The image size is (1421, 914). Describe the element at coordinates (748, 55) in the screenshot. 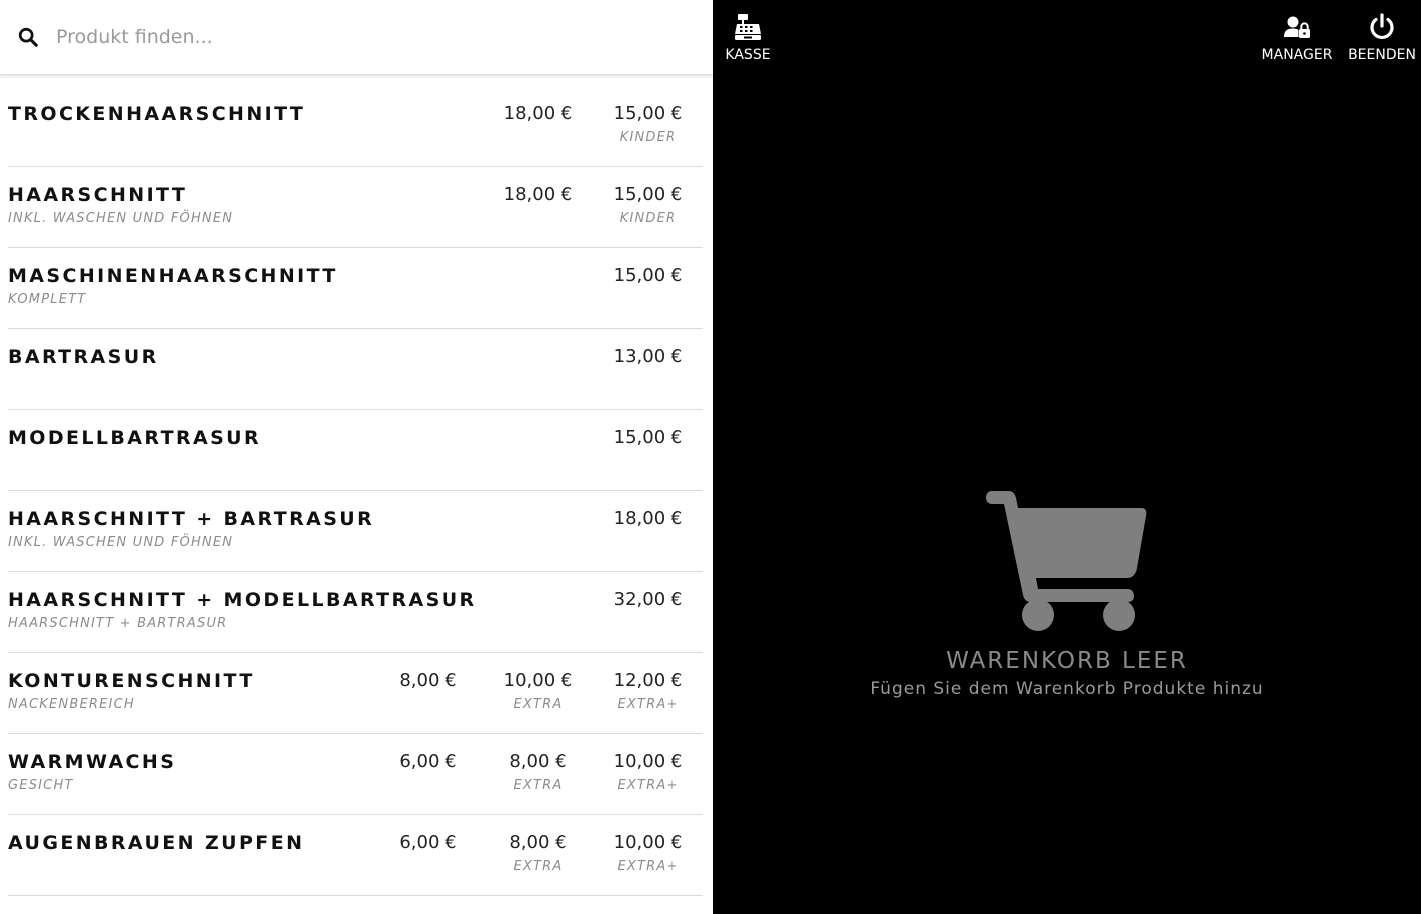

I see `kasse-label: KASSE` at that location.